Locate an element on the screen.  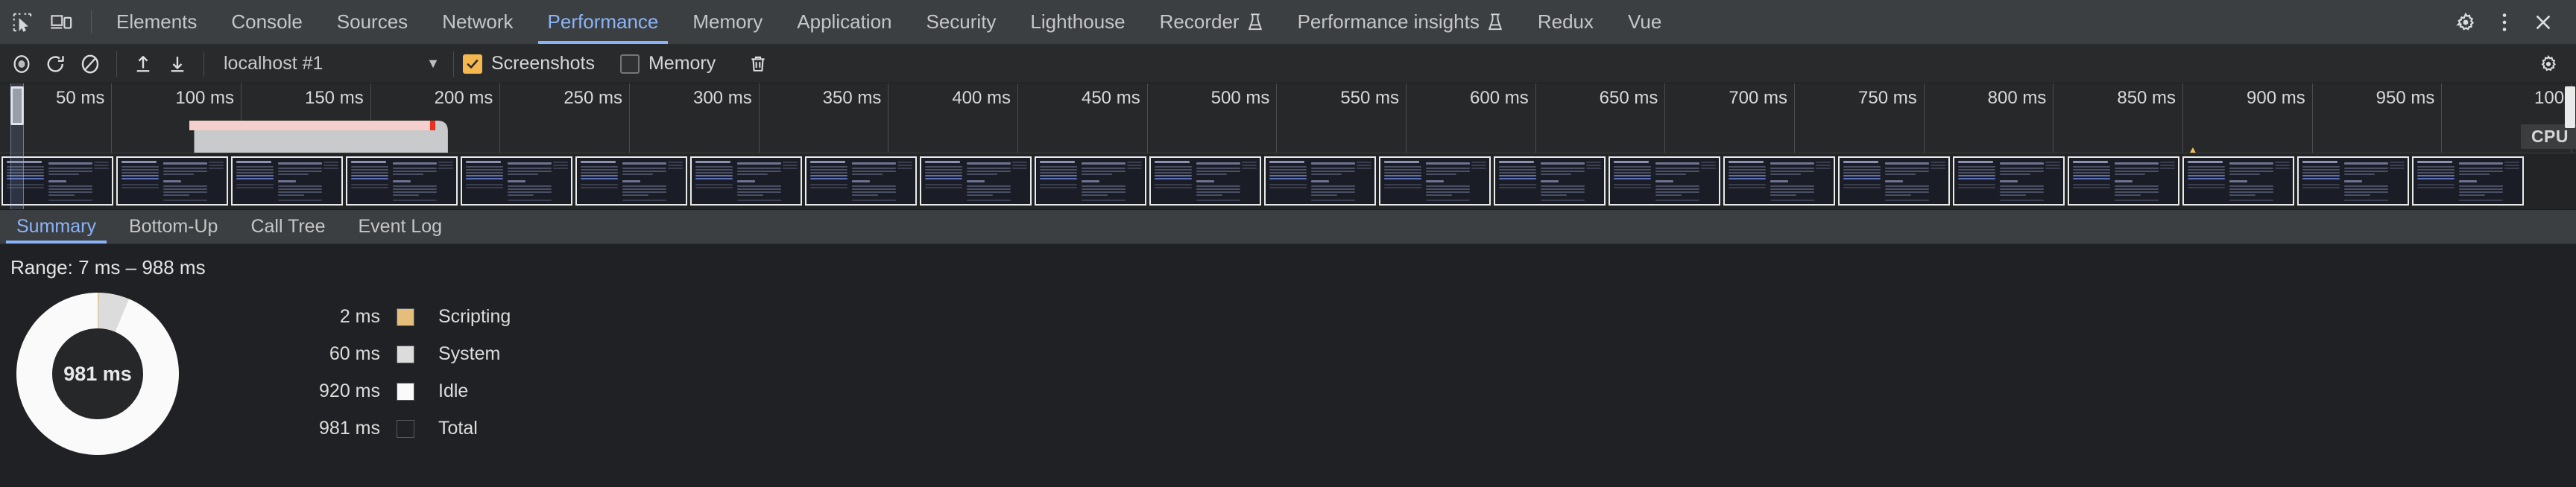
tab-console: Console is located at coordinates (266, 22).